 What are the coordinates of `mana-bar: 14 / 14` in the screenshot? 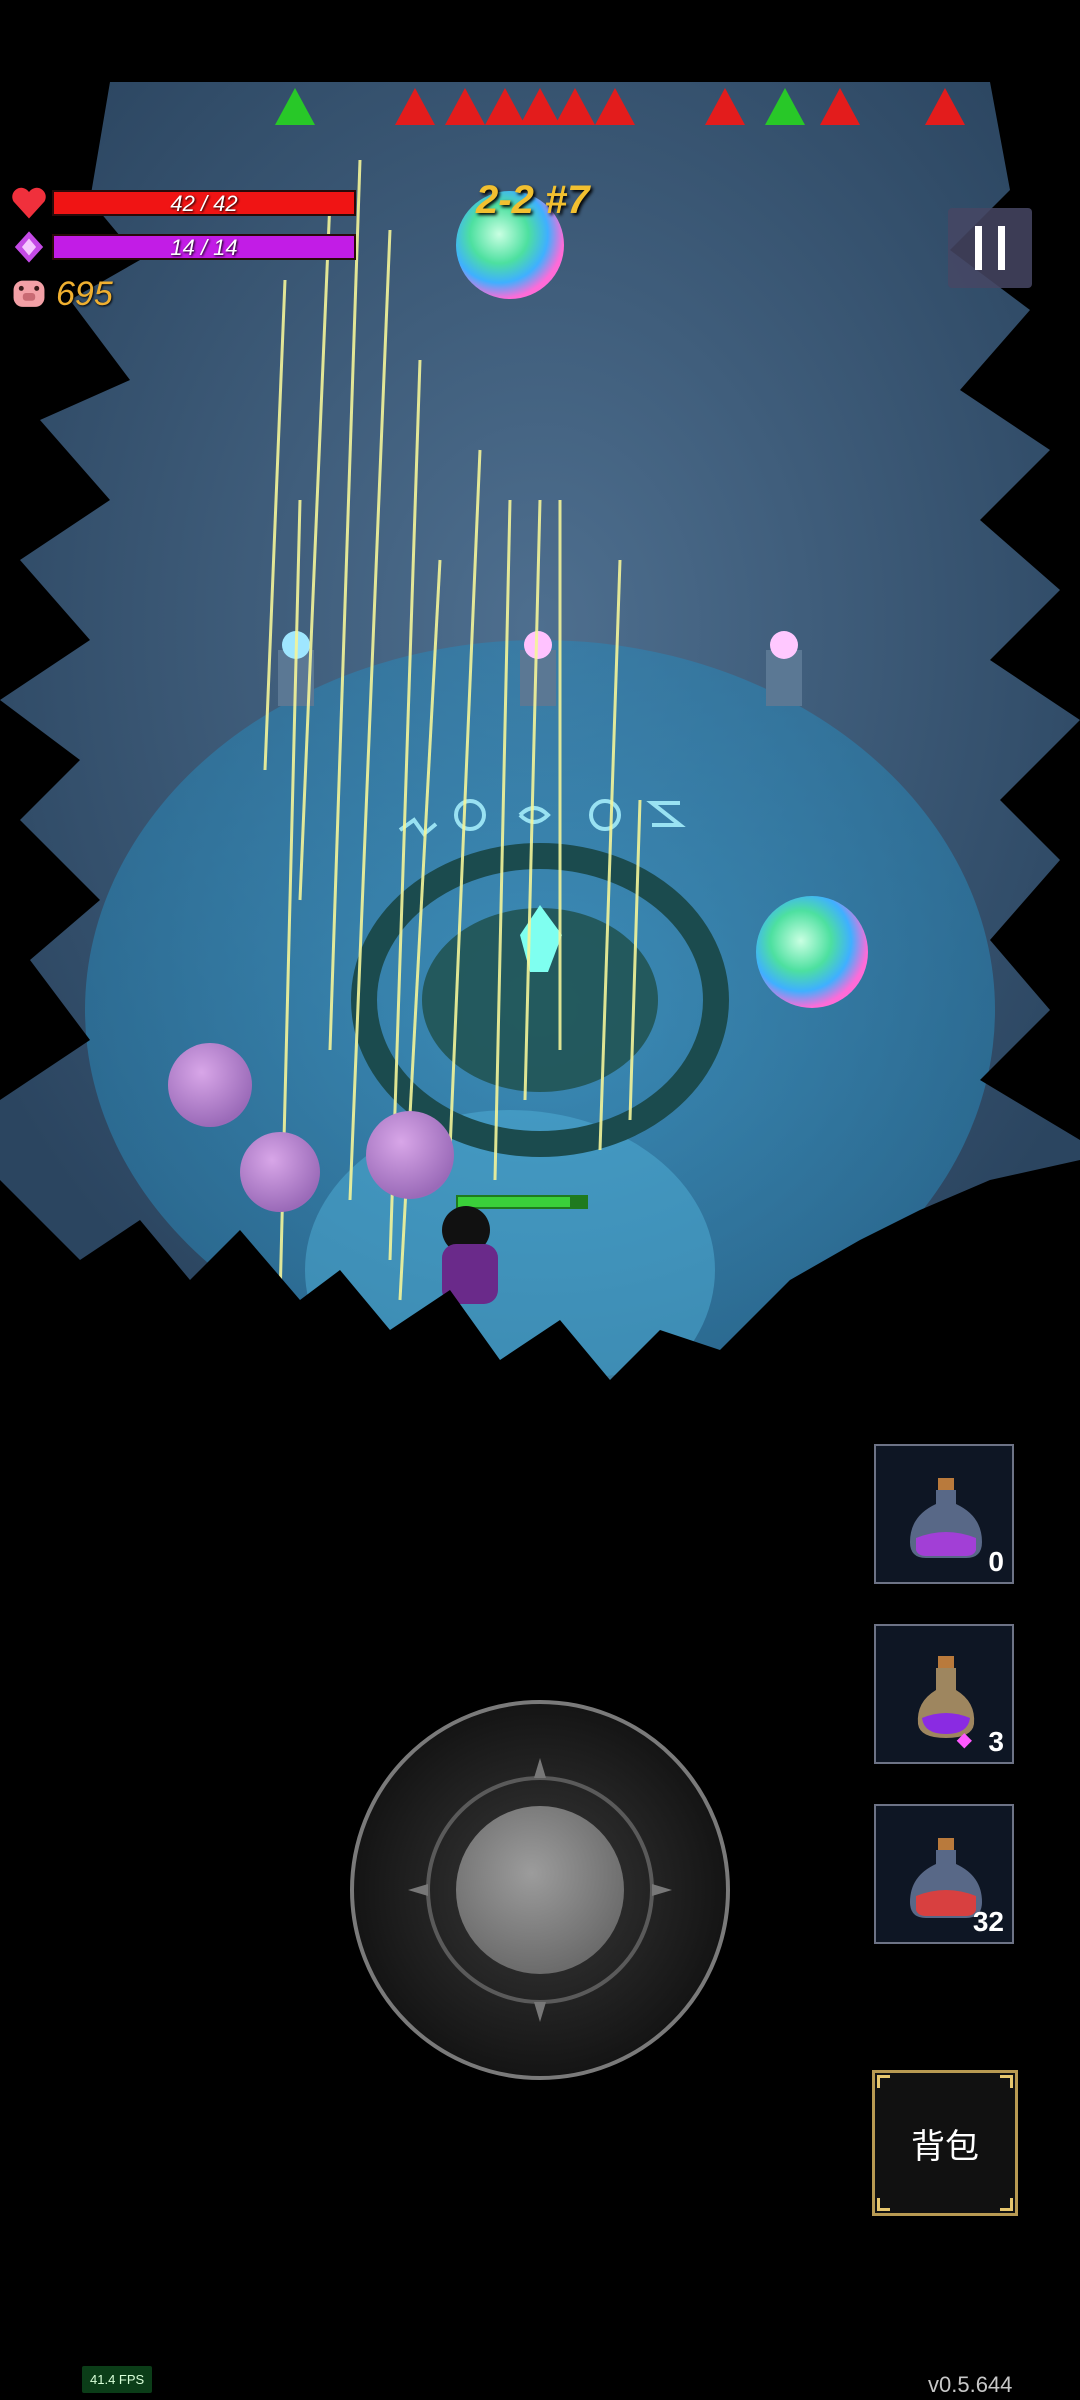 It's located at (204, 247).